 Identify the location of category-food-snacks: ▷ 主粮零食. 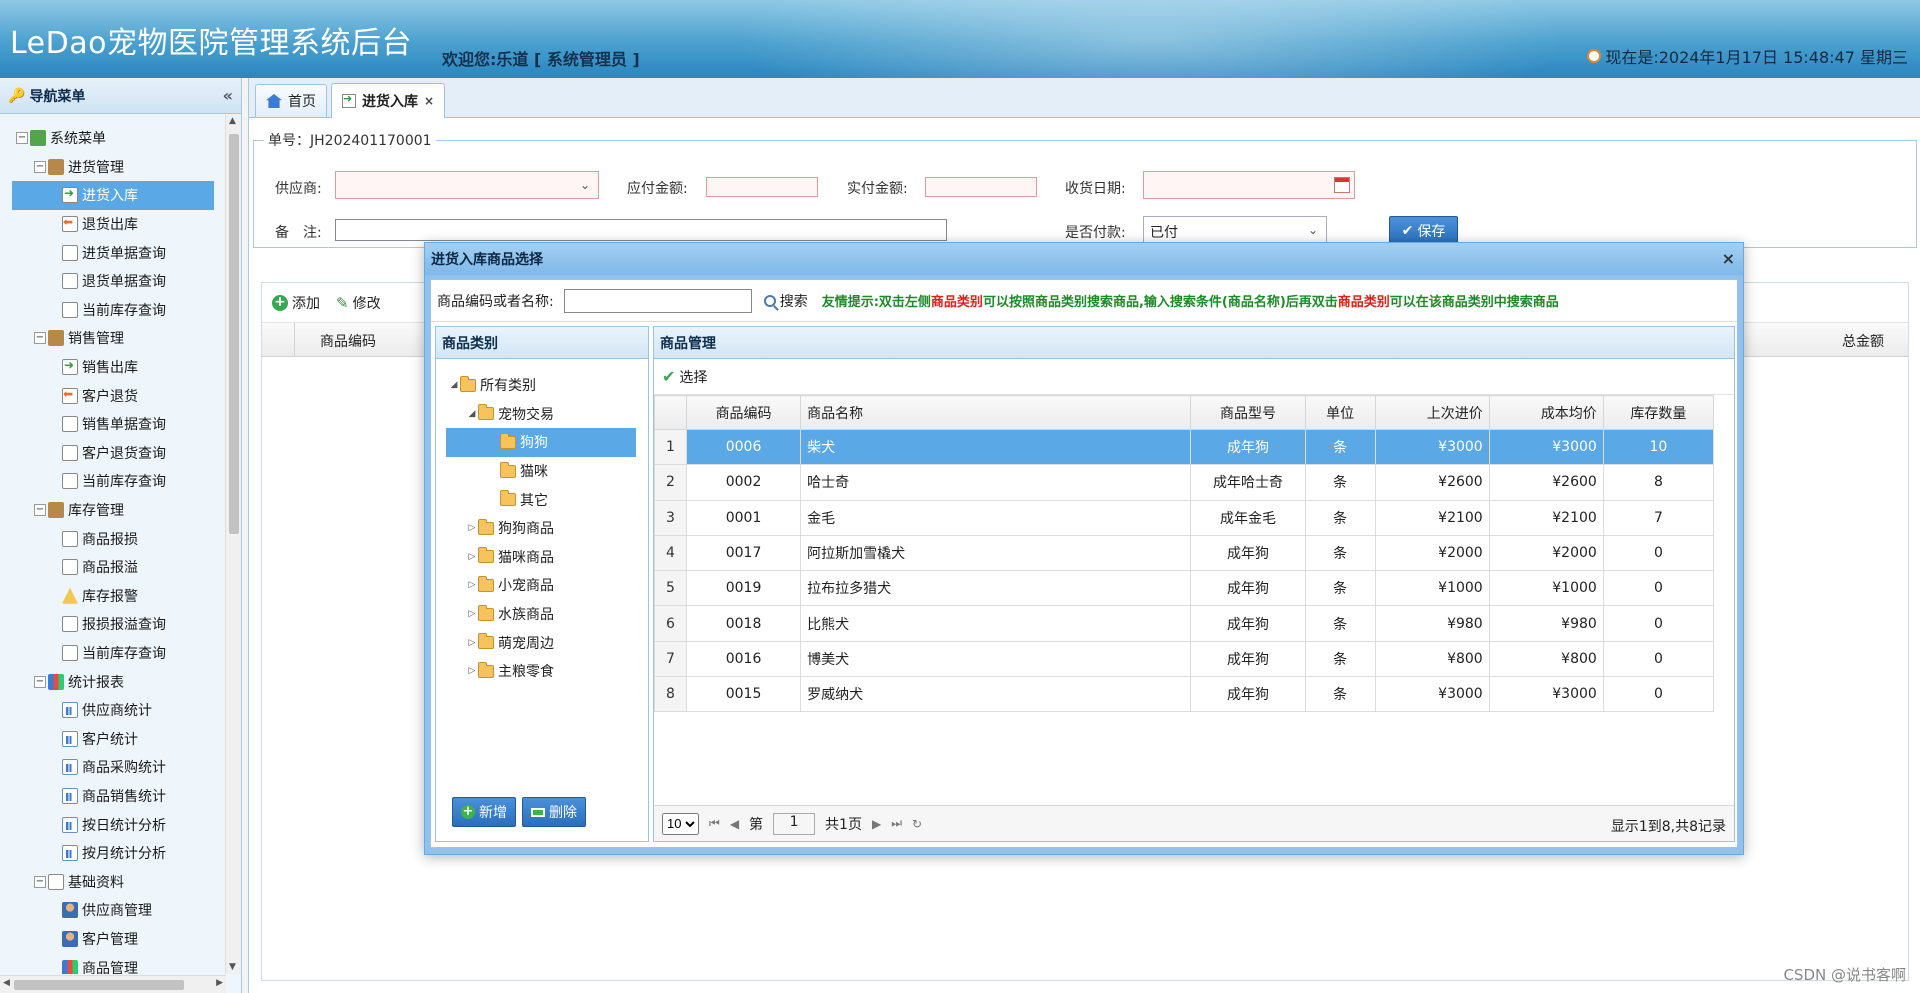
(542, 671).